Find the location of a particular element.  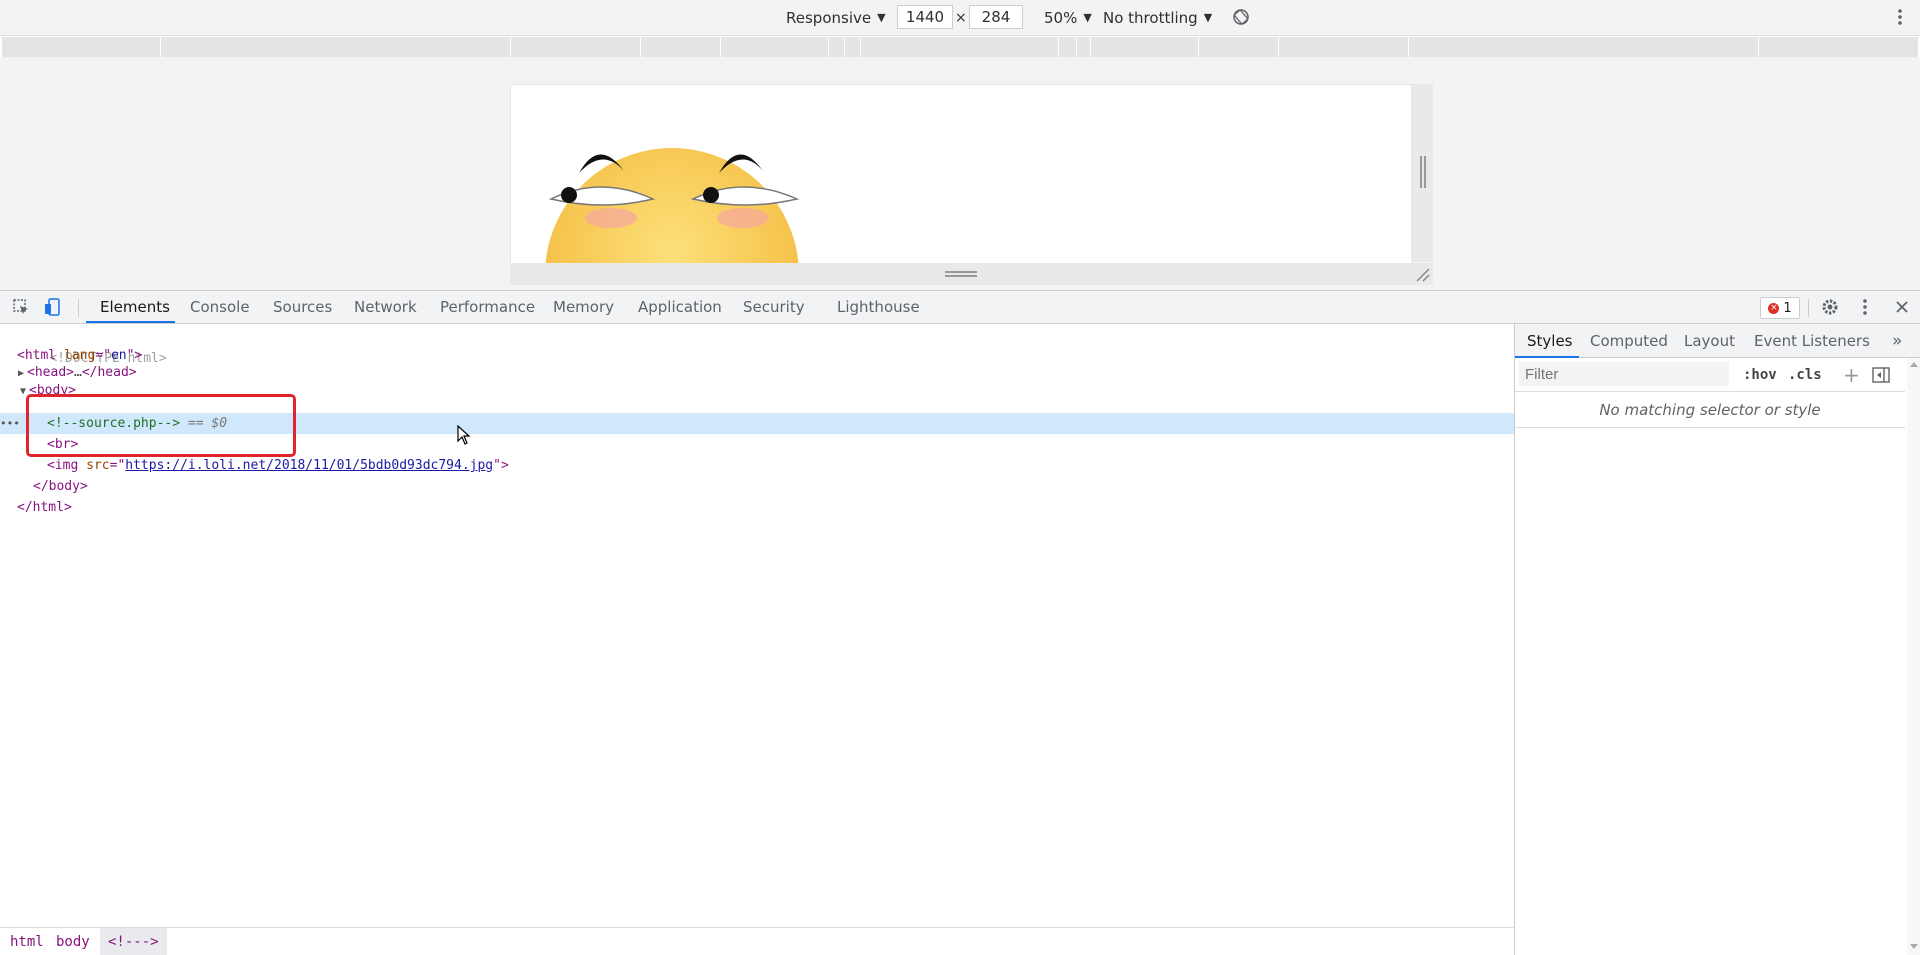

scroll-up-icon is located at coordinates (1914, 364).